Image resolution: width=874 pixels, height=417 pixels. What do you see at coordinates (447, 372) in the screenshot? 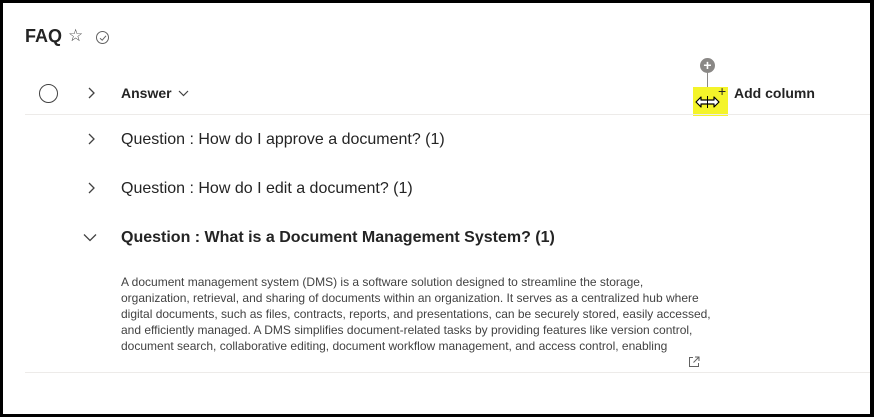
I see `bottom-divider` at bounding box center [447, 372].